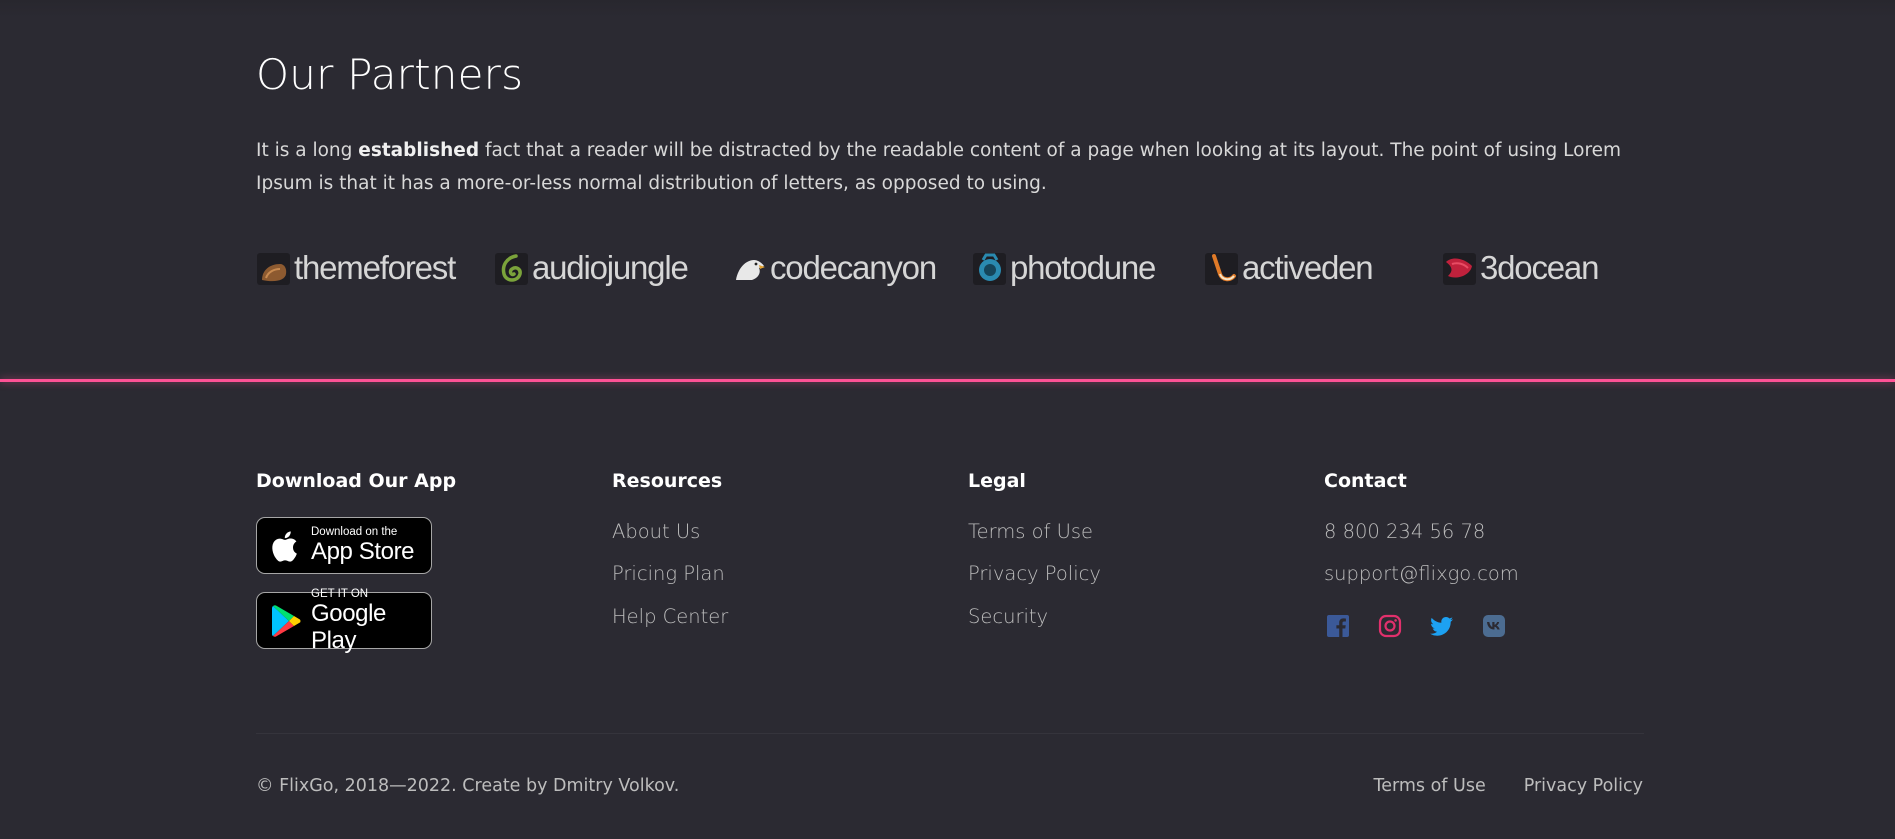 The width and height of the screenshot is (1895, 839). What do you see at coordinates (363, 551) in the screenshot?
I see `app-store-big-text: App Store` at bounding box center [363, 551].